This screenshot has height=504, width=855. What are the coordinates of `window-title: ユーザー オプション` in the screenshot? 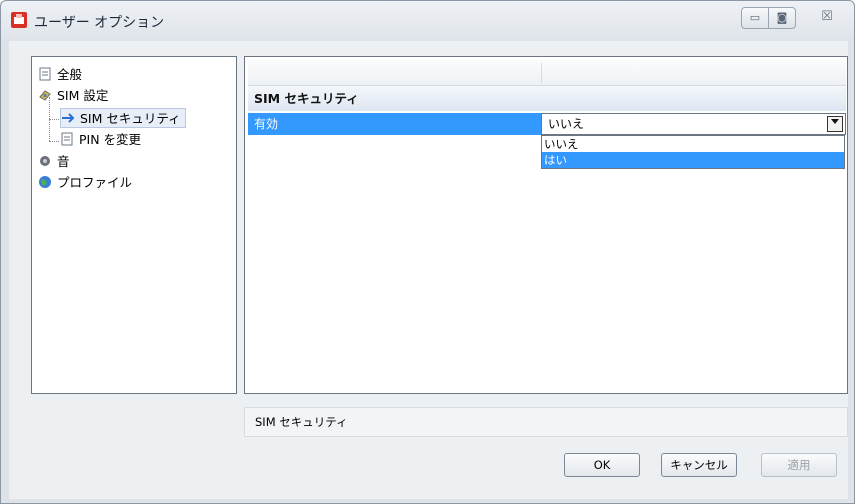 It's located at (99, 23).